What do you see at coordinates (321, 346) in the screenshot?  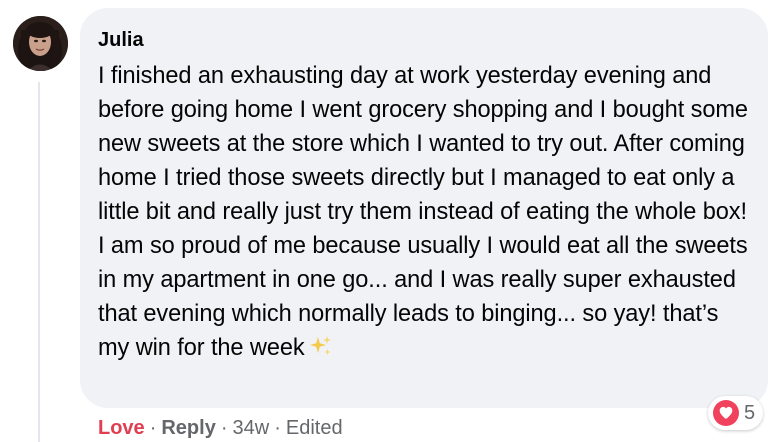 I see `sparkles-icon` at bounding box center [321, 346].